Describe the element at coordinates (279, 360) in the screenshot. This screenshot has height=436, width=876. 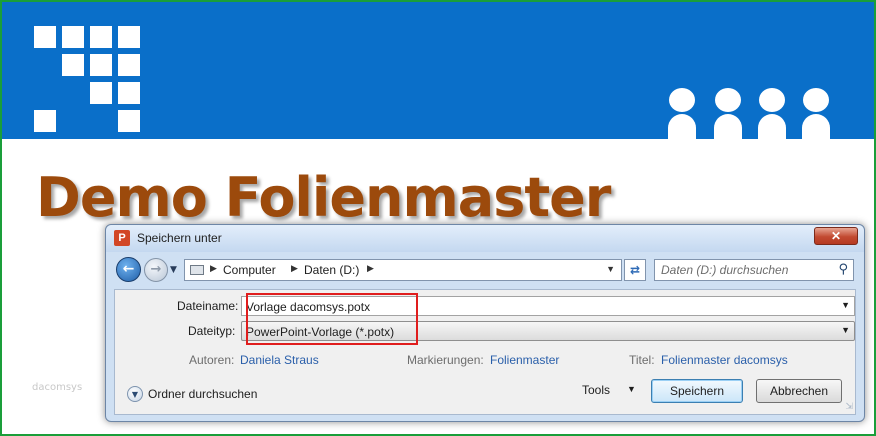
I see `authors-value: Daniela Straus` at that location.